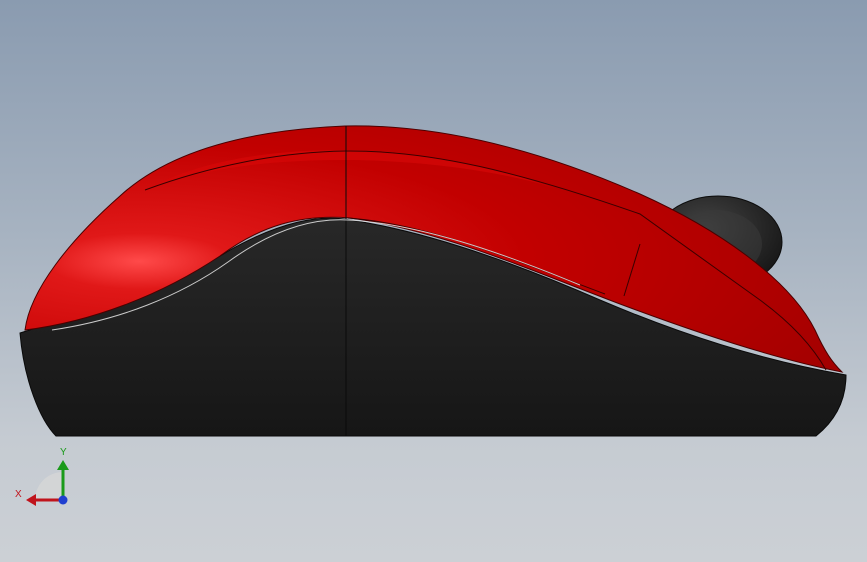 This screenshot has height=562, width=867. I want to click on view-orientation-triad: Y X, so click(42, 476).